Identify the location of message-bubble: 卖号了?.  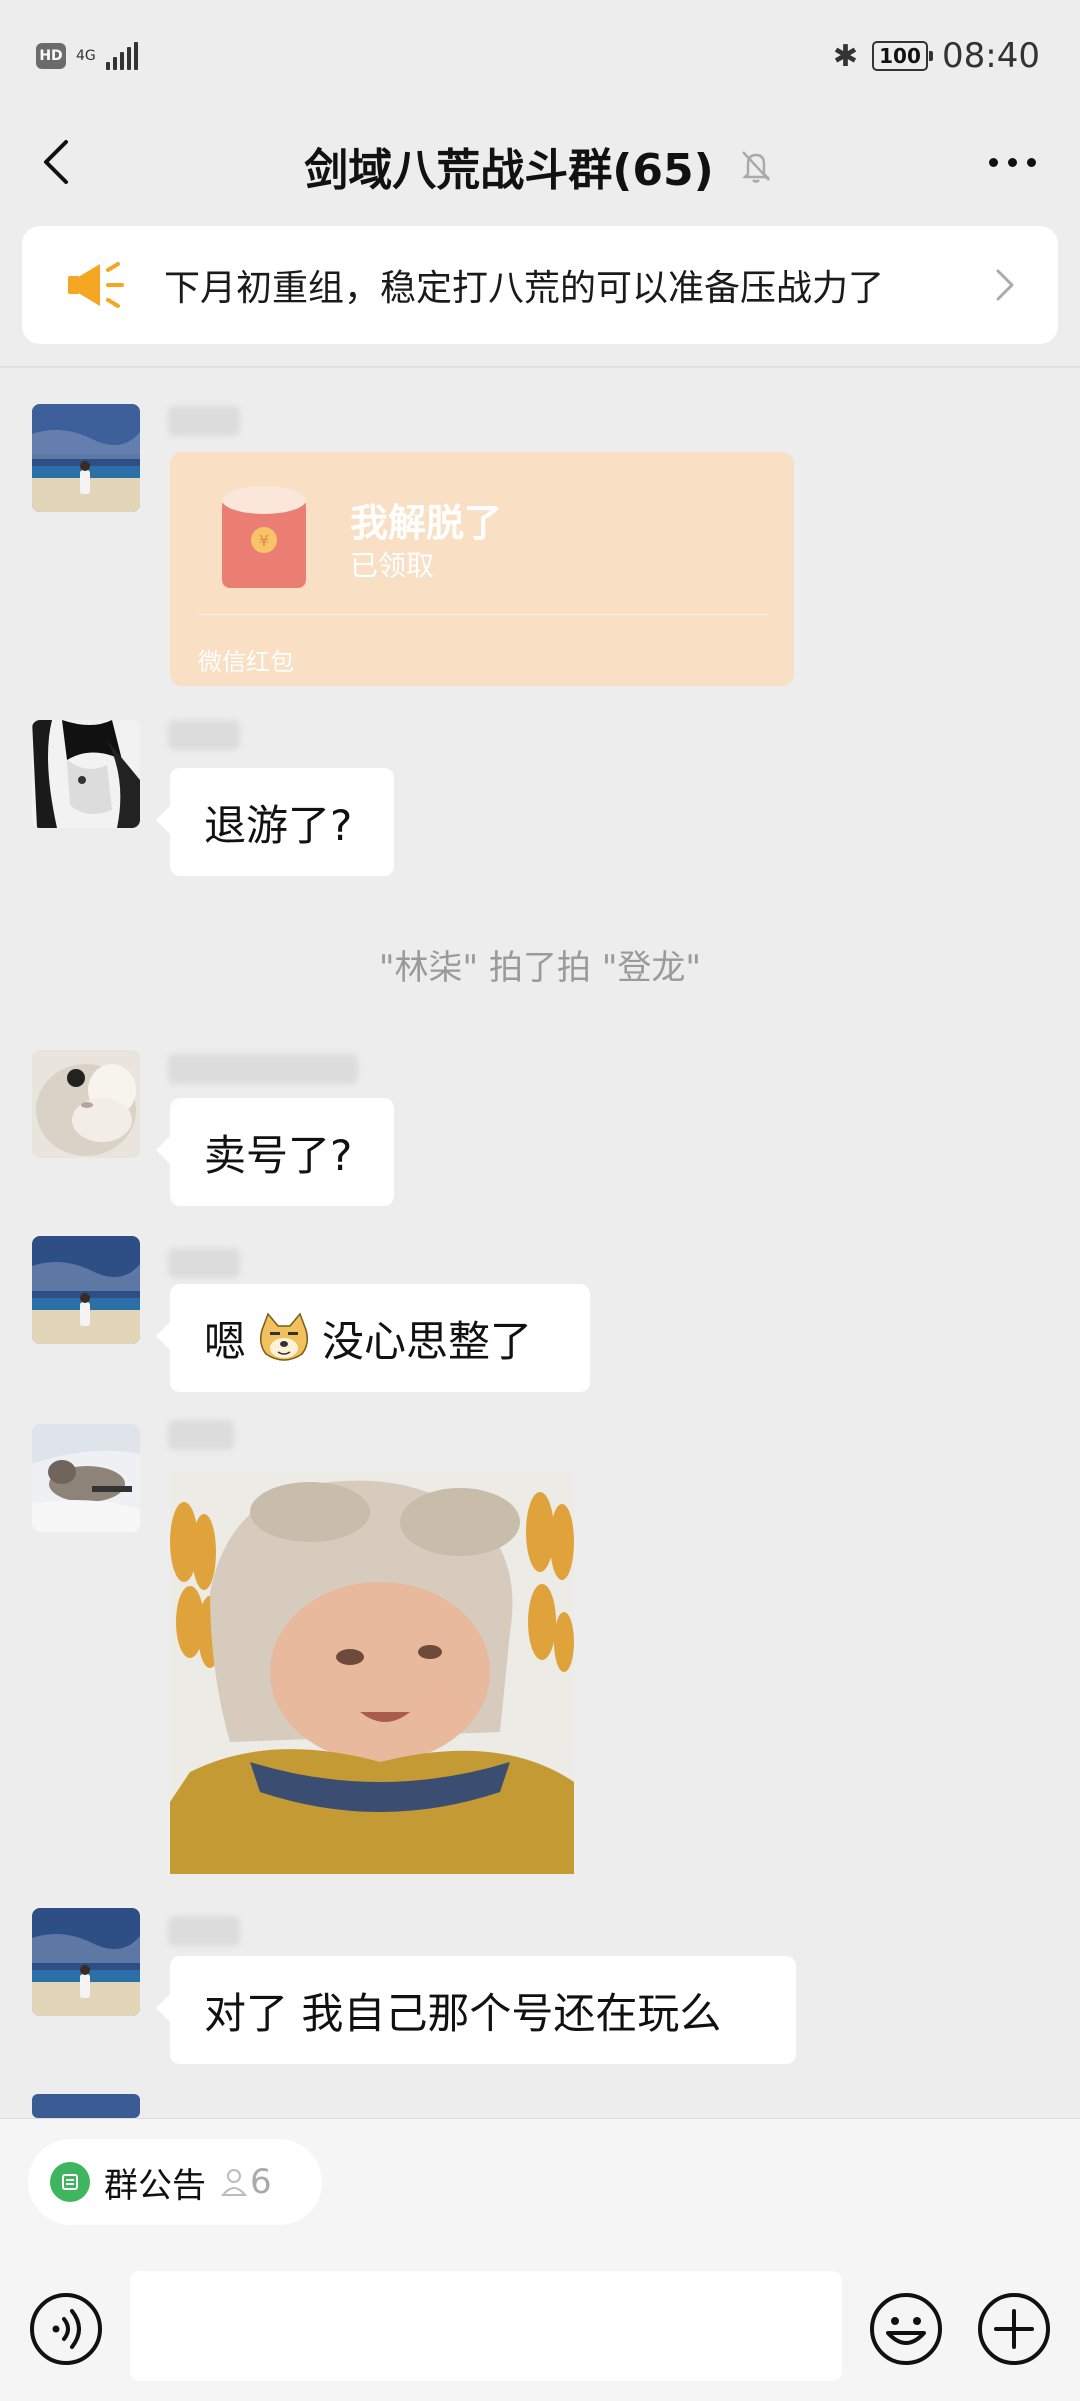
(275, 1152).